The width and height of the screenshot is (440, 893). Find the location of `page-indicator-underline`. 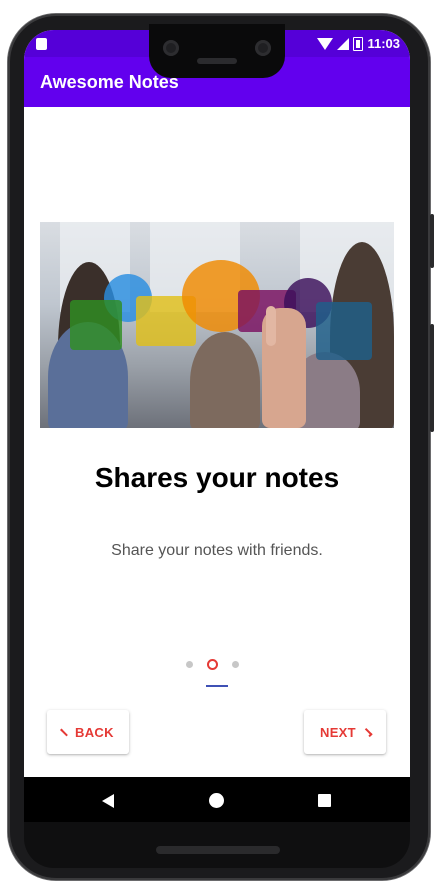

page-indicator-underline is located at coordinates (217, 686).